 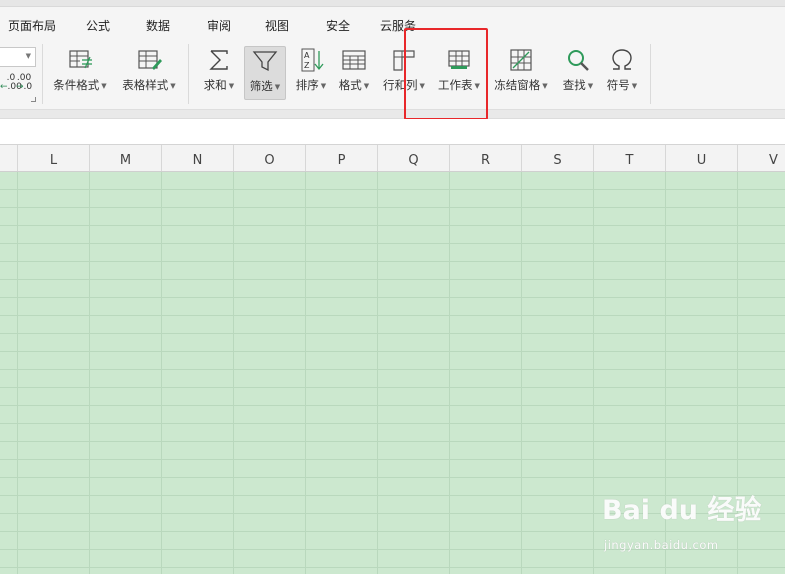 What do you see at coordinates (9, 158) in the screenshot?
I see `column-header-partial` at bounding box center [9, 158].